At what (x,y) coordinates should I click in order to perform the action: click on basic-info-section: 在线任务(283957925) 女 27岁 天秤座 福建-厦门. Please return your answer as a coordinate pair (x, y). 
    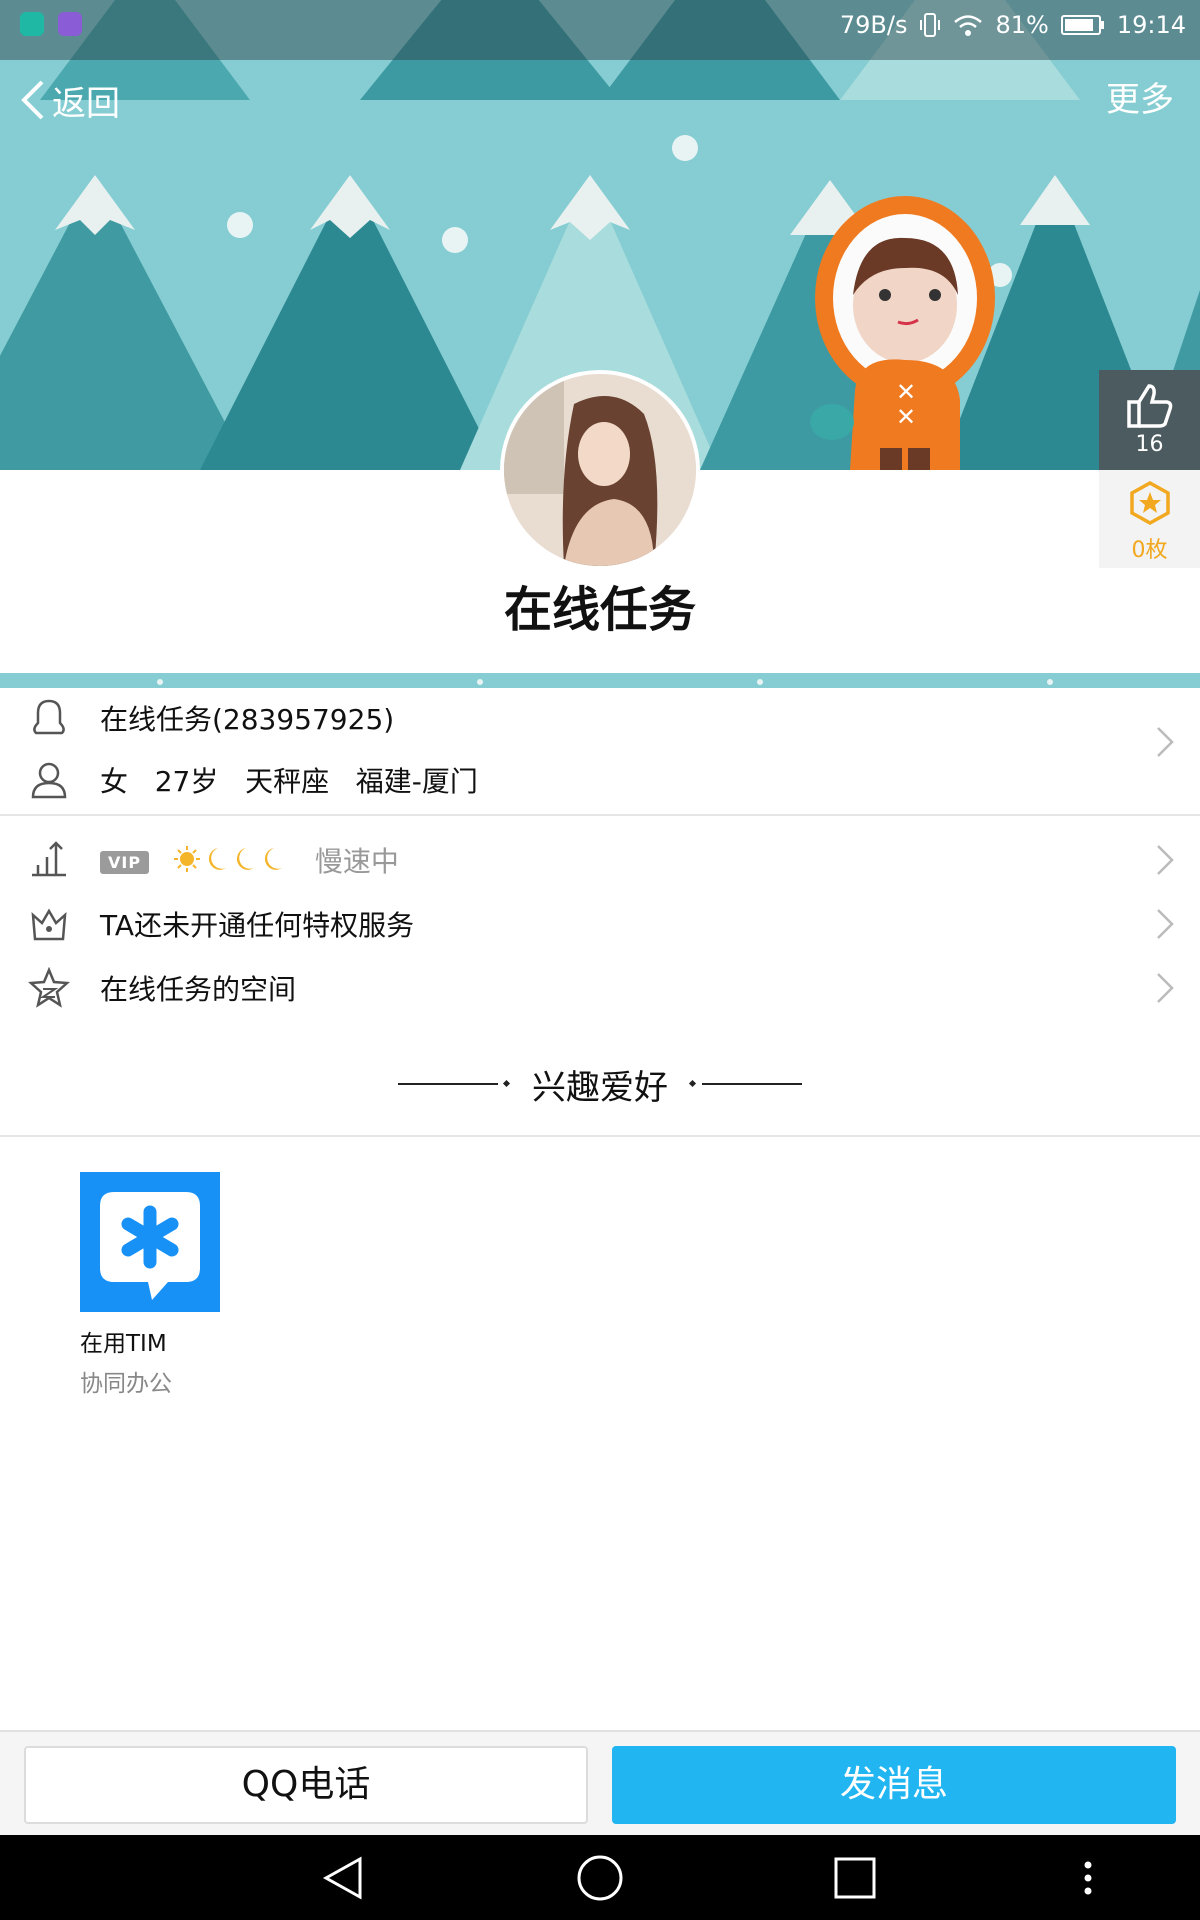
    Looking at the image, I should click on (600, 747).